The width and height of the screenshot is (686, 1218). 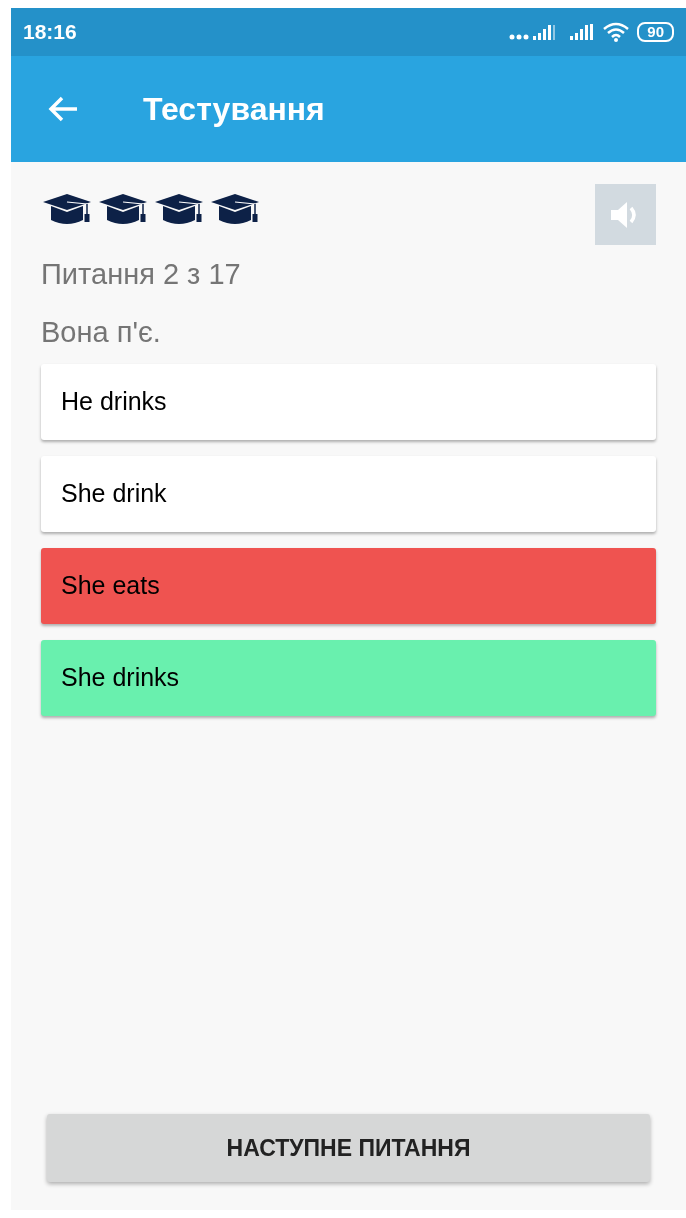 What do you see at coordinates (348, 494) in the screenshot?
I see `answer-option: She drink` at bounding box center [348, 494].